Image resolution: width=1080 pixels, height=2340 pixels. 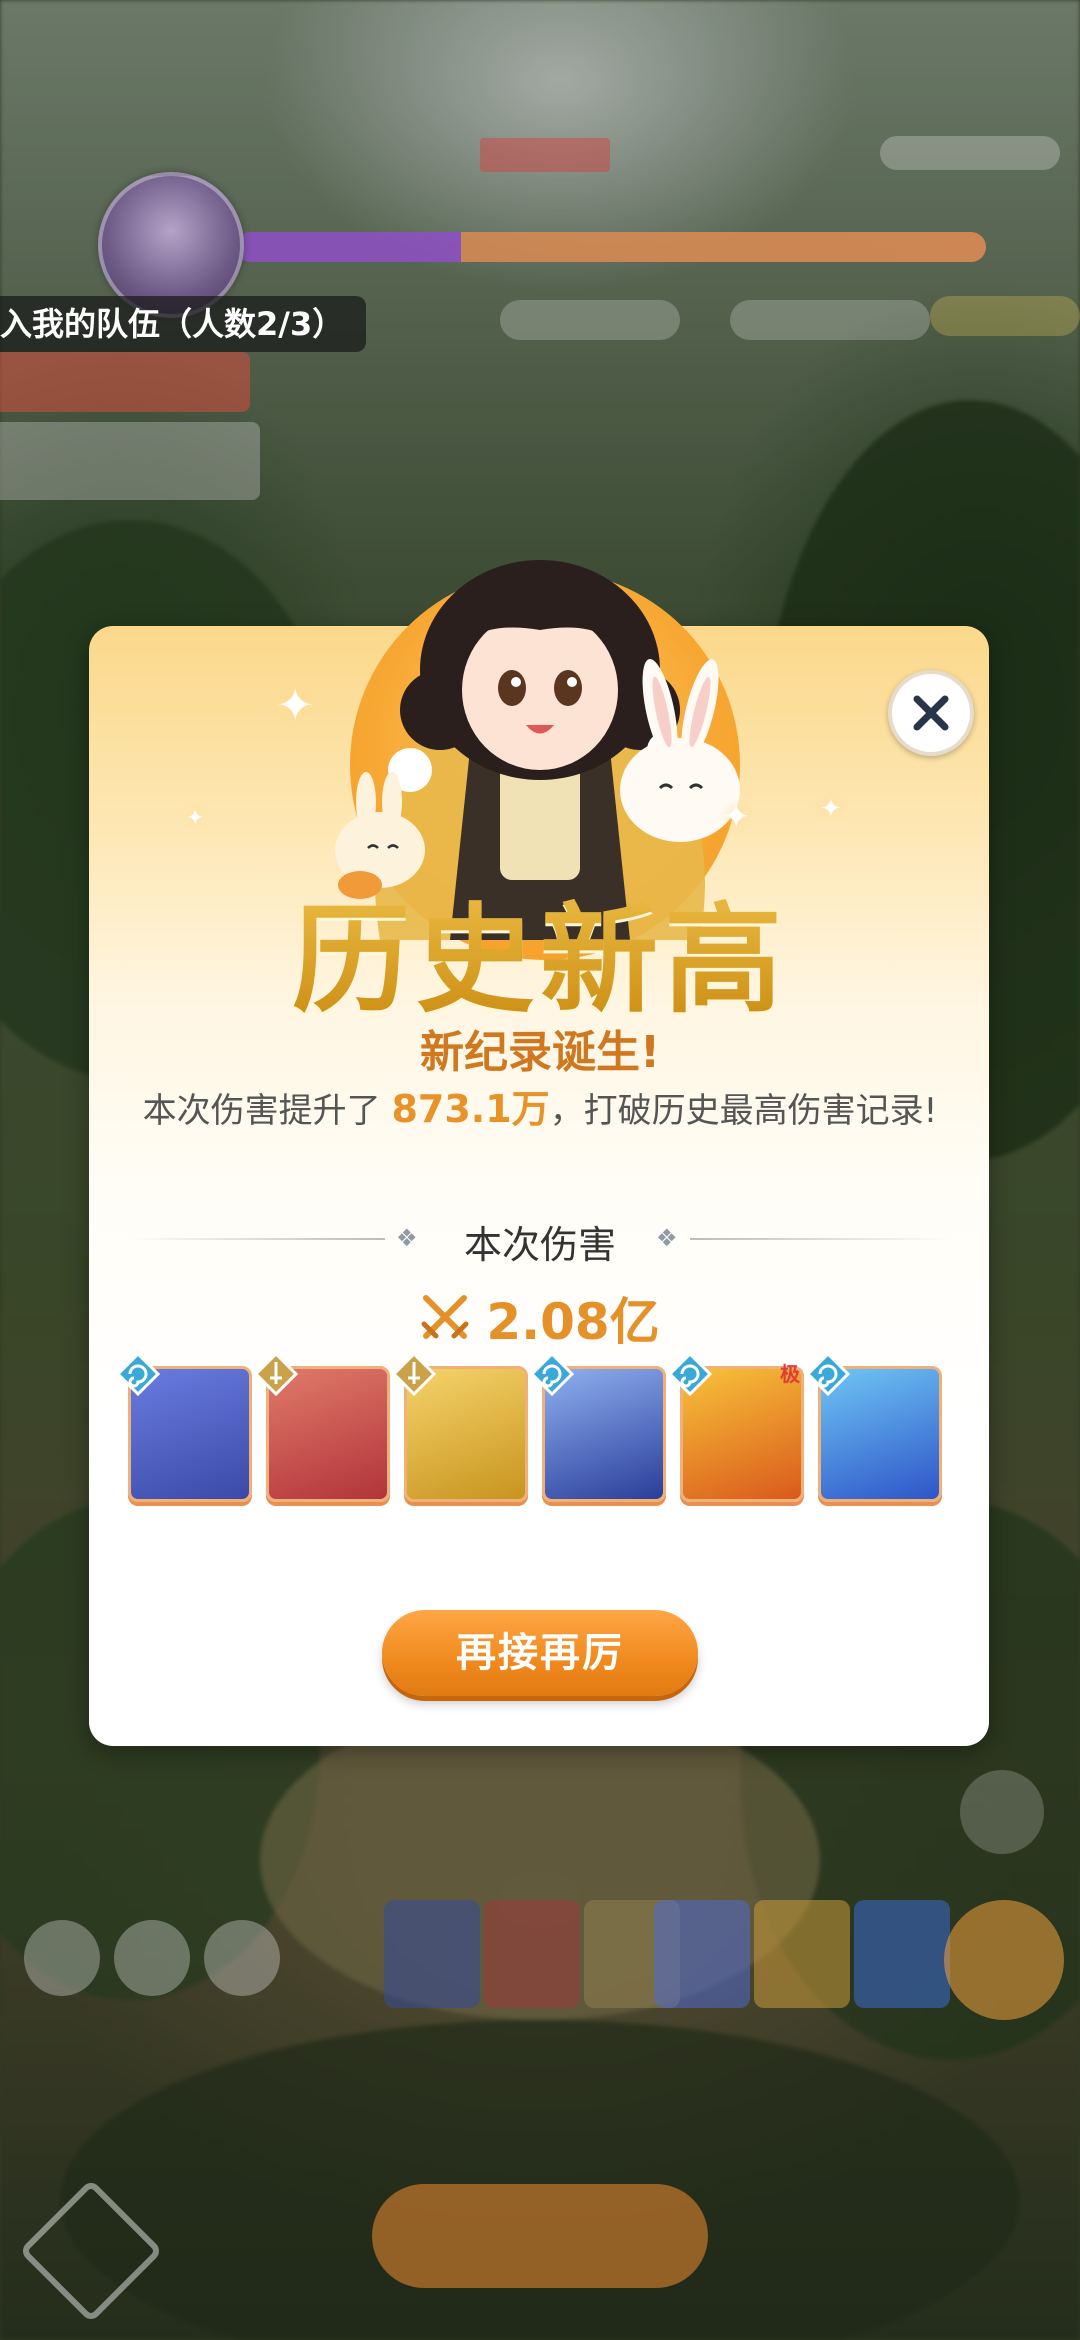 I want to click on side-panel-grey, so click(x=130, y=461).